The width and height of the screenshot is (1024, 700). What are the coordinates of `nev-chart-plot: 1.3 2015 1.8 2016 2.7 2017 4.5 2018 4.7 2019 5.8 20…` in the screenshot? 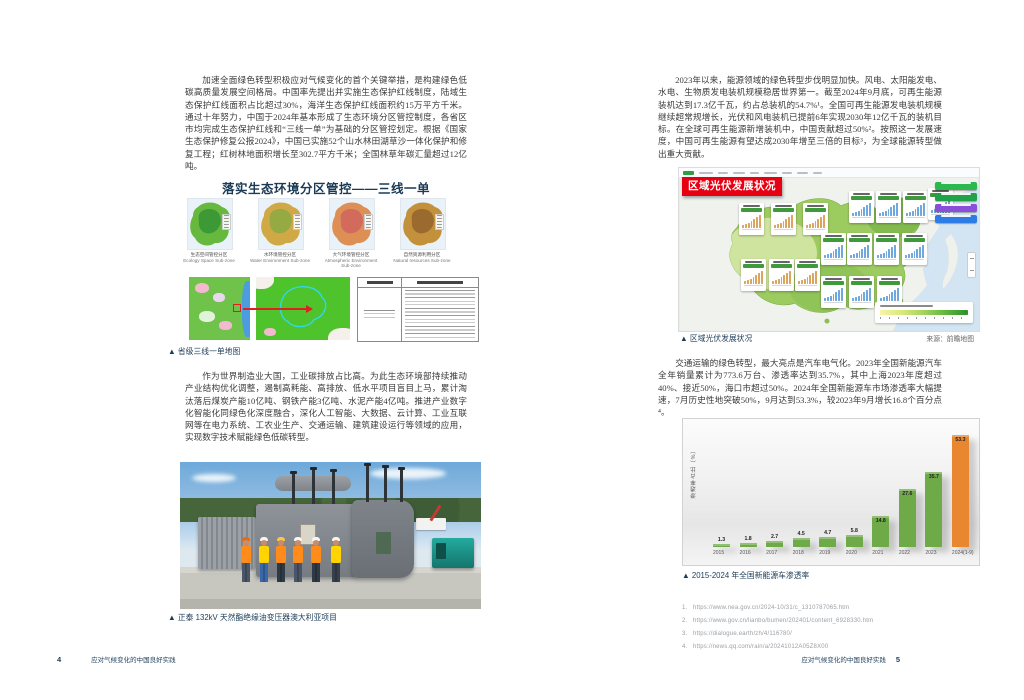 It's located at (843, 491).